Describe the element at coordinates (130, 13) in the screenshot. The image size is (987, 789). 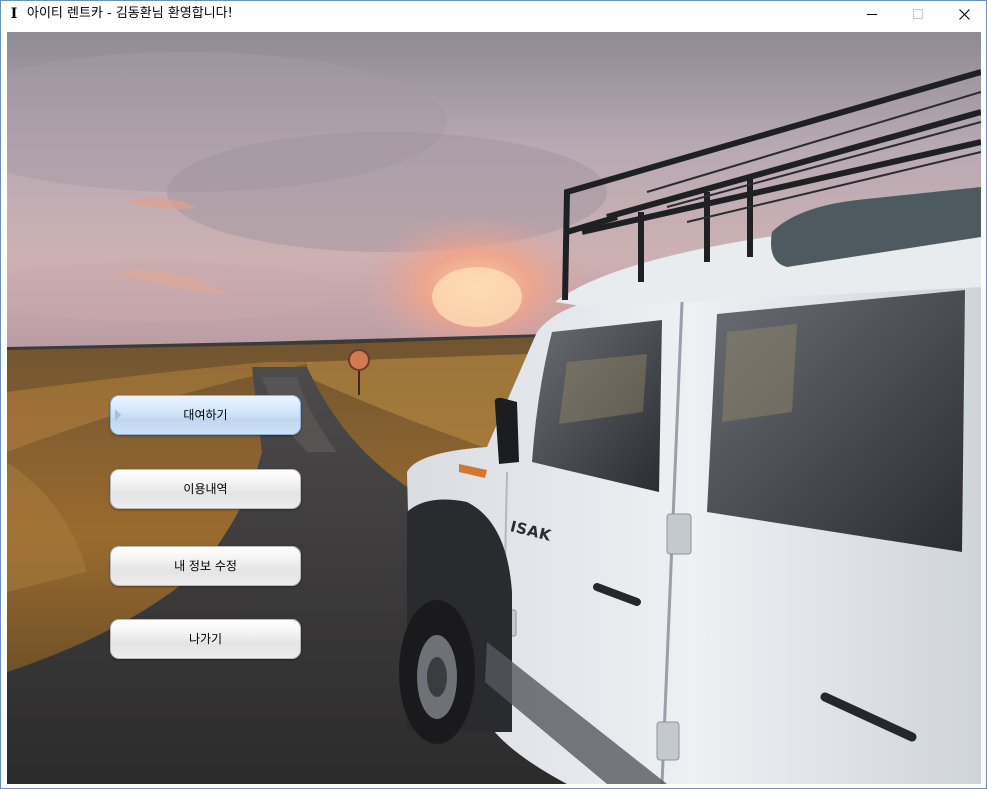
I see `window-title: 아이티 렌트카 - 김동환님 환영합니다!` at that location.